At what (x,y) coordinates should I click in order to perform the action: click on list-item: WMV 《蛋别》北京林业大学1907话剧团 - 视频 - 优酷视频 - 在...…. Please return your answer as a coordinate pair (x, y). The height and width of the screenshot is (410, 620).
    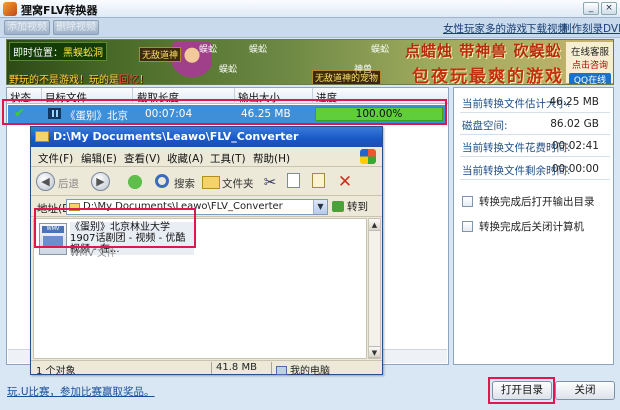
    Looking at the image, I should click on (116, 240).